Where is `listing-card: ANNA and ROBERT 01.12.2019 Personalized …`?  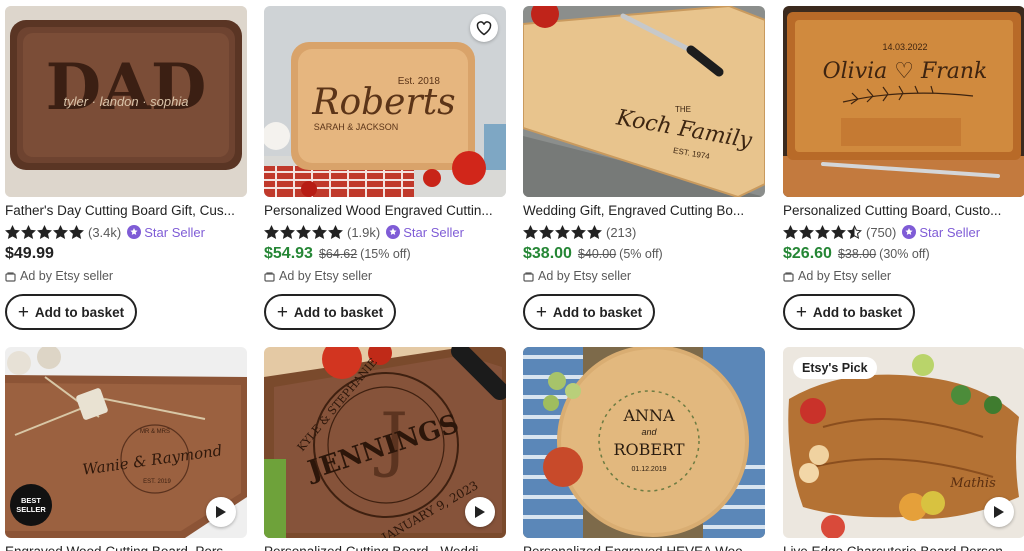
listing-card: ANNA and ROBERT 01.12.2019 Personalized … is located at coordinates (644, 449).